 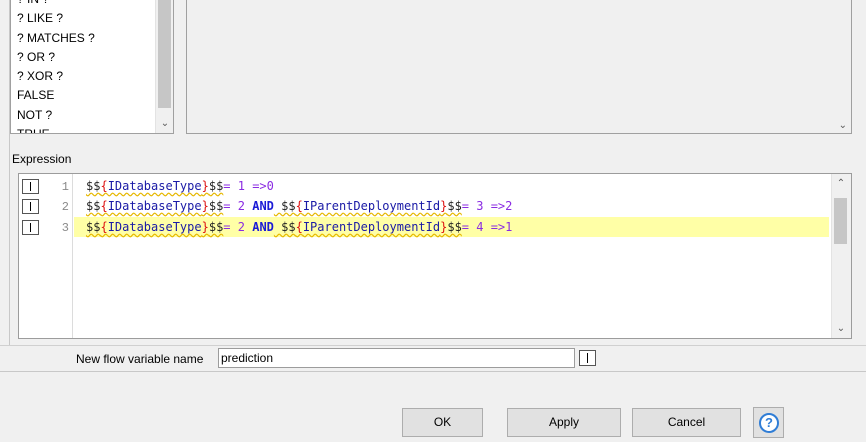 I want to click on line-number: 3, so click(x=65, y=228).